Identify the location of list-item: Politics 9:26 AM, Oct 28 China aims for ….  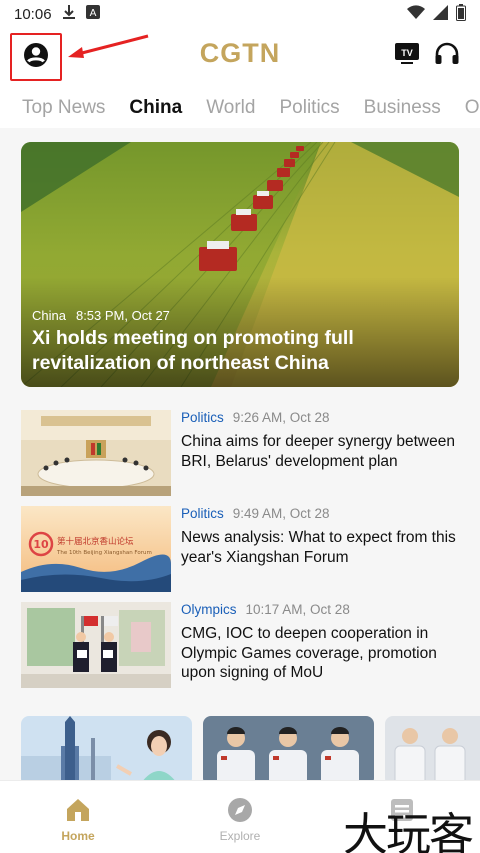
(241, 454).